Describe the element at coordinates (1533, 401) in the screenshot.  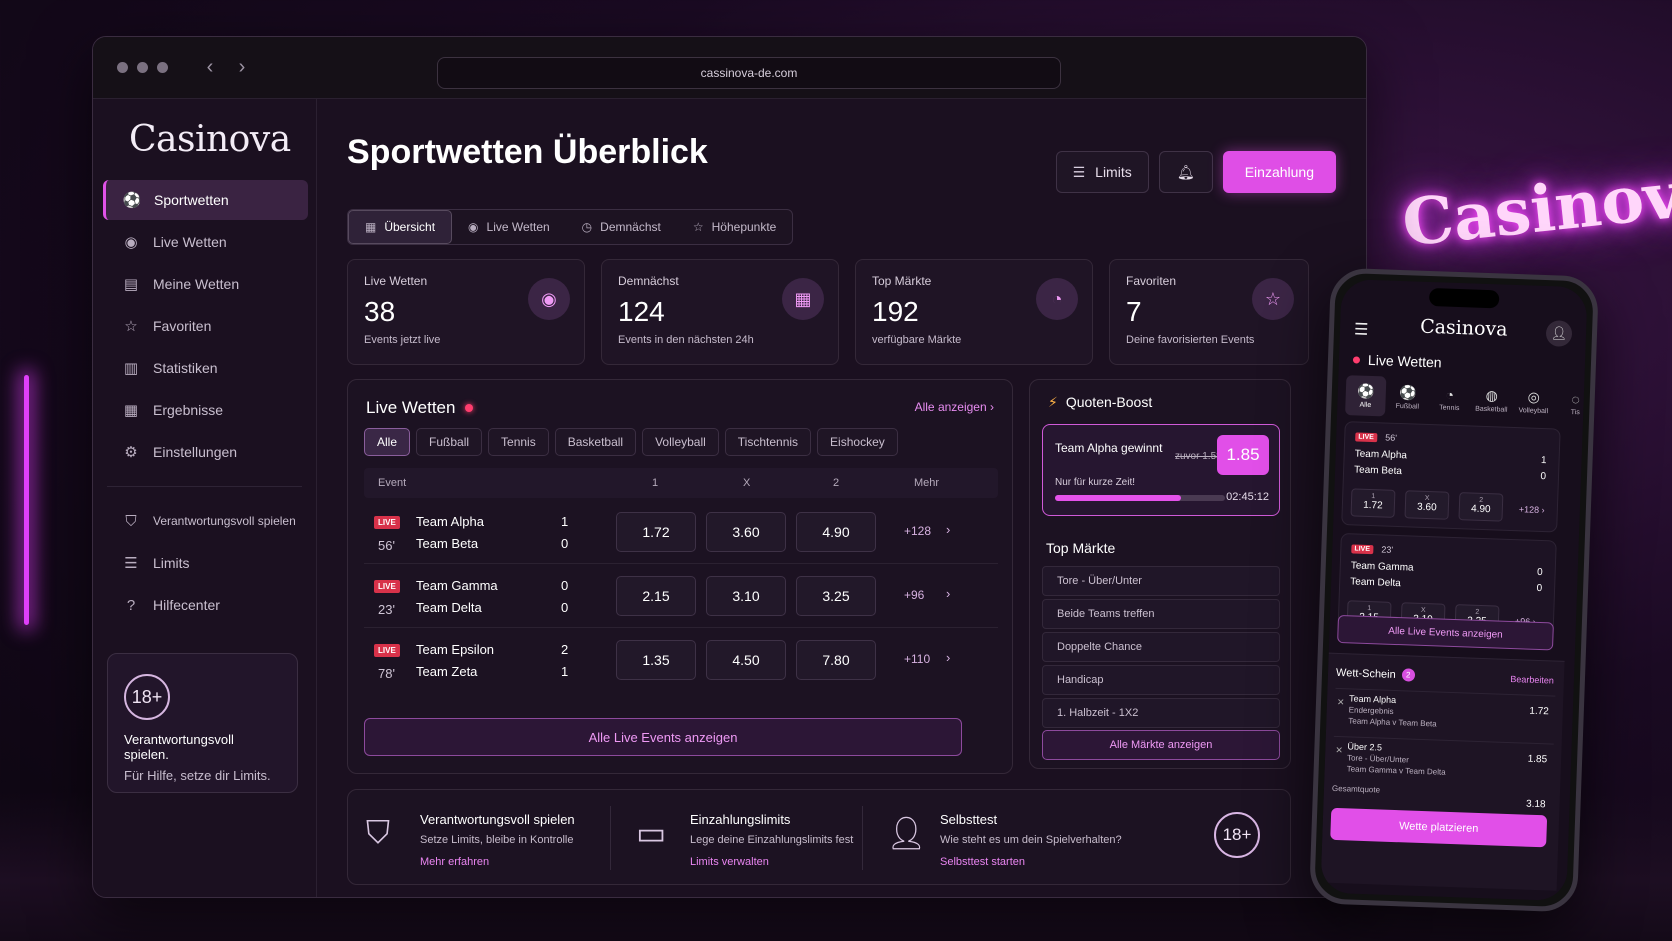
I see `phone-sport-volleyball: ◎ Volleyball` at that location.